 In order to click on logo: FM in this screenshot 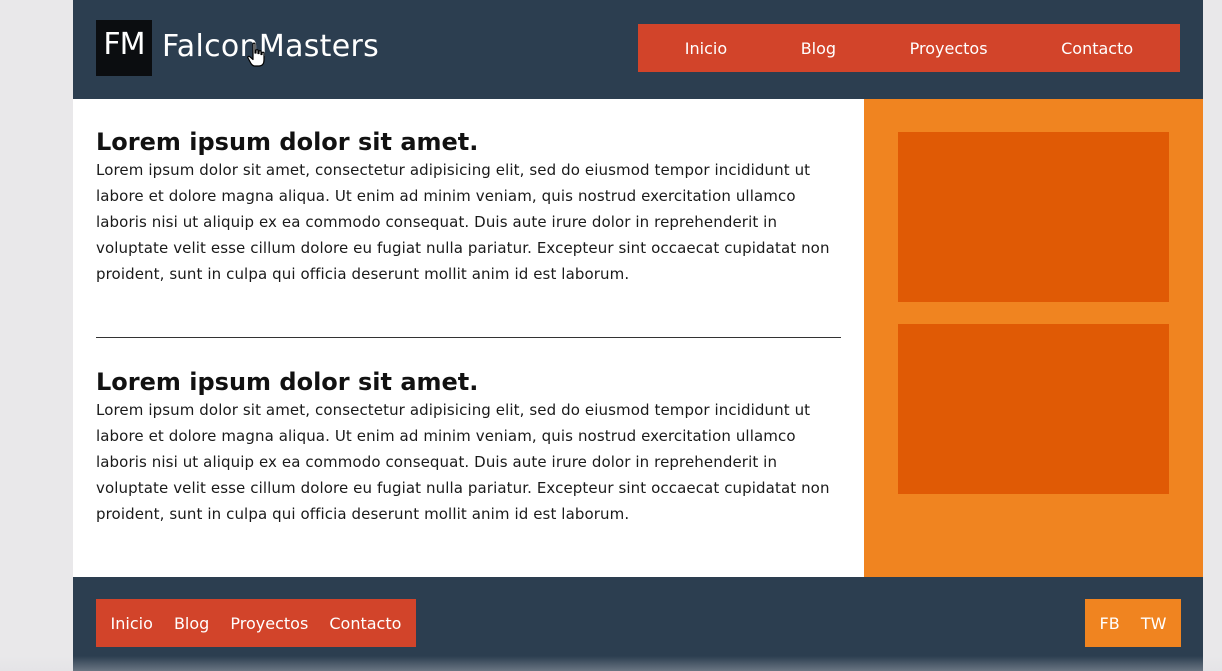, I will do `click(124, 48)`.